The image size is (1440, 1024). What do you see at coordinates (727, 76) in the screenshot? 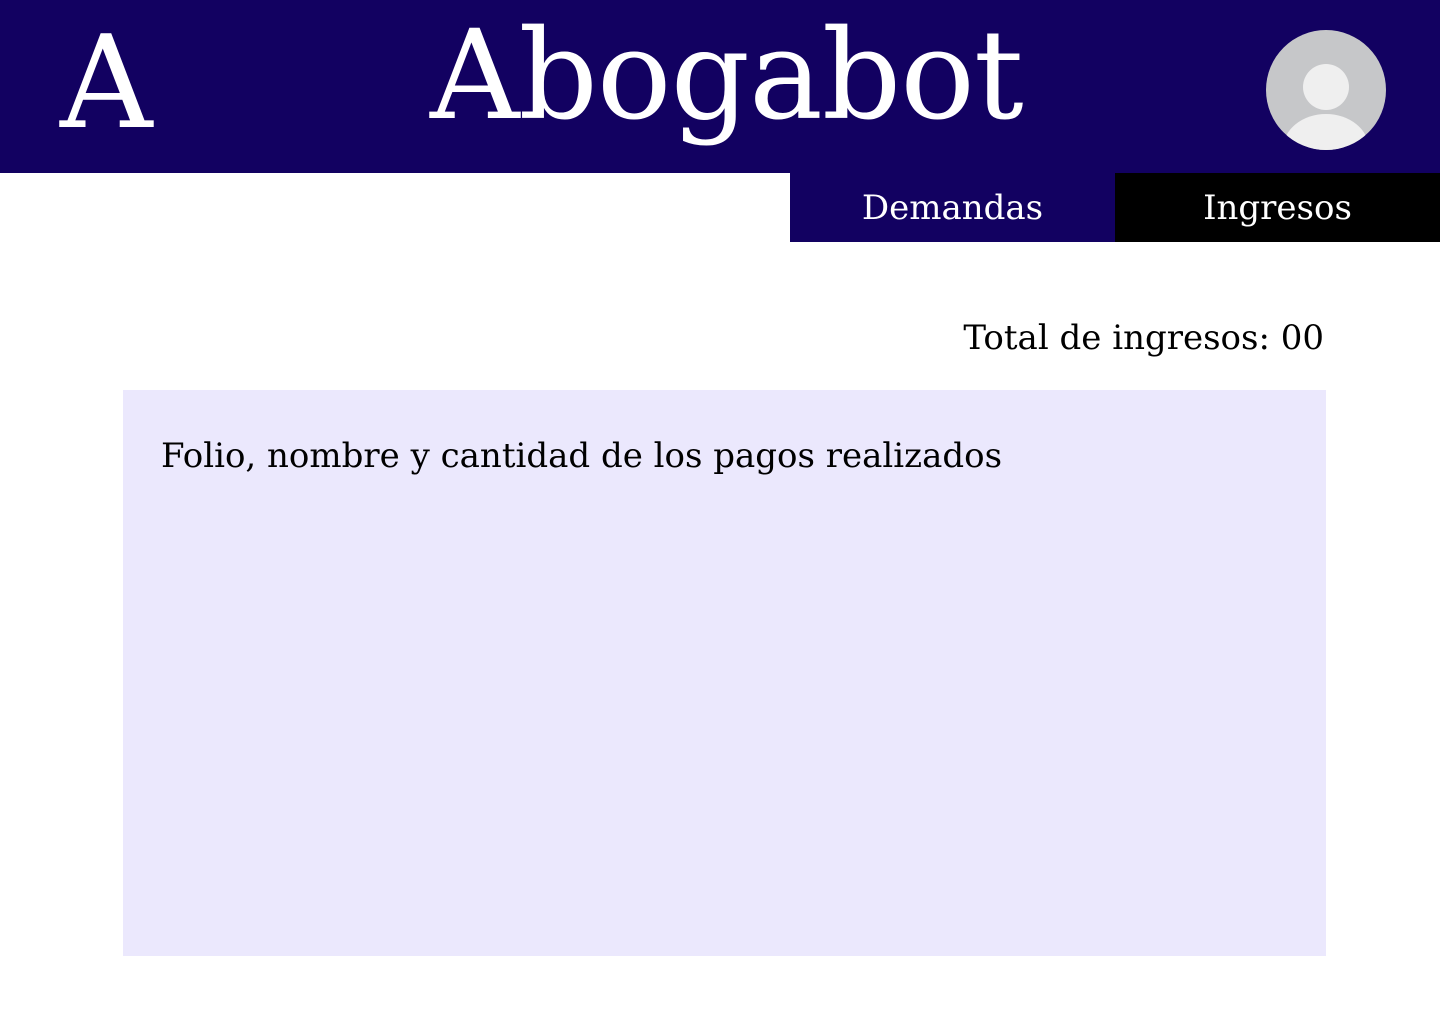
I see `app-title: Abogabot` at bounding box center [727, 76].